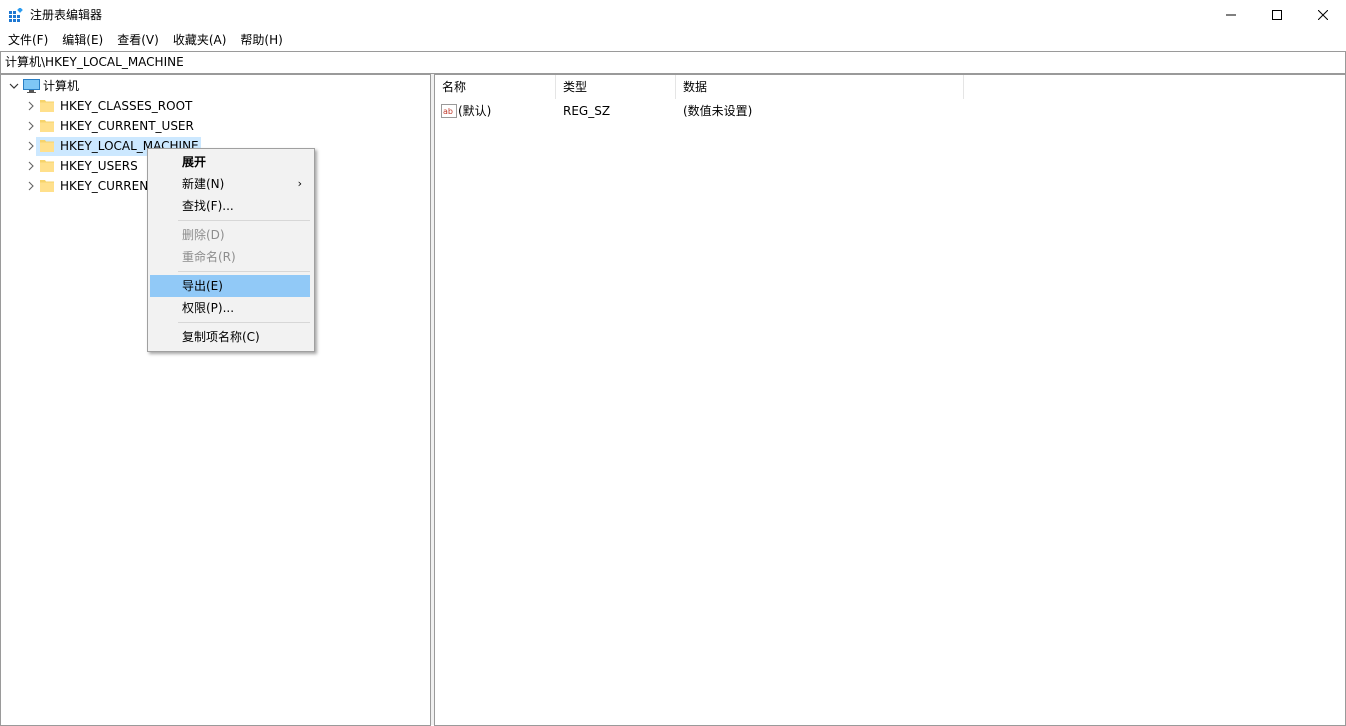 This screenshot has height=726, width=1346. What do you see at coordinates (16, 15) in the screenshot?
I see `registry-editor-icon` at bounding box center [16, 15].